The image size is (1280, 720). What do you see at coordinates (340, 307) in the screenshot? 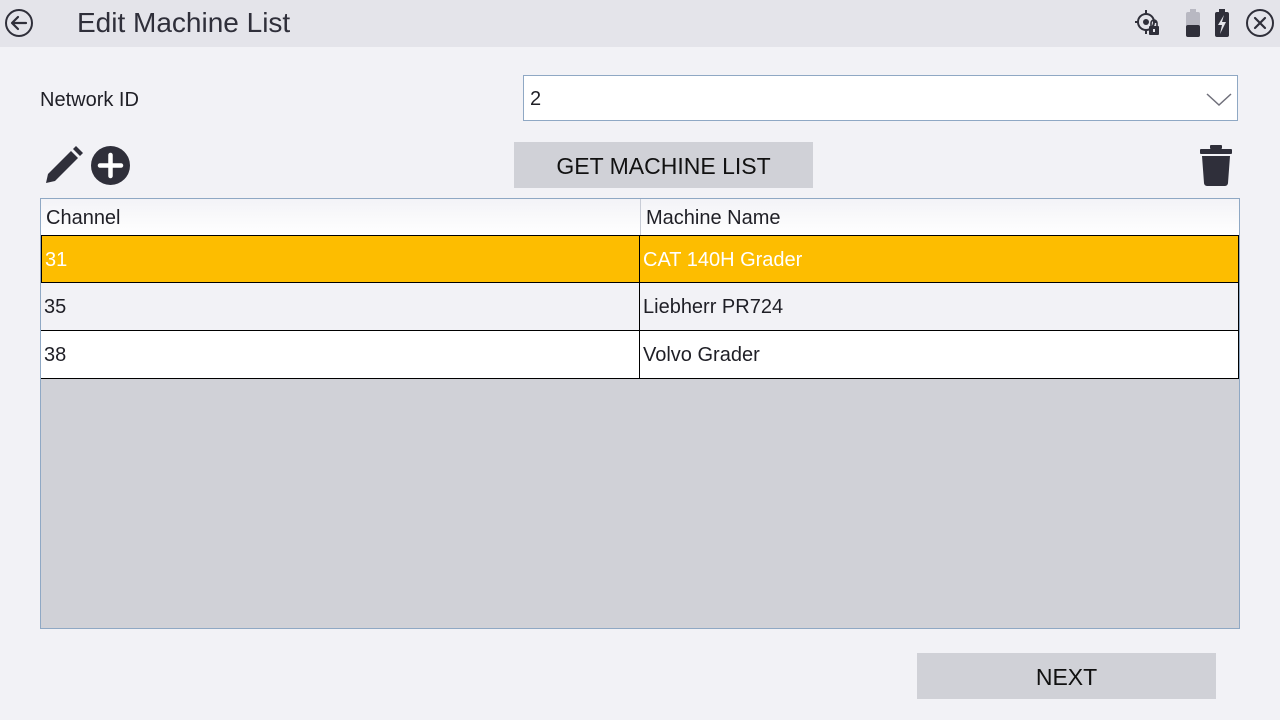
I see `channel-cell: 35` at bounding box center [340, 307].